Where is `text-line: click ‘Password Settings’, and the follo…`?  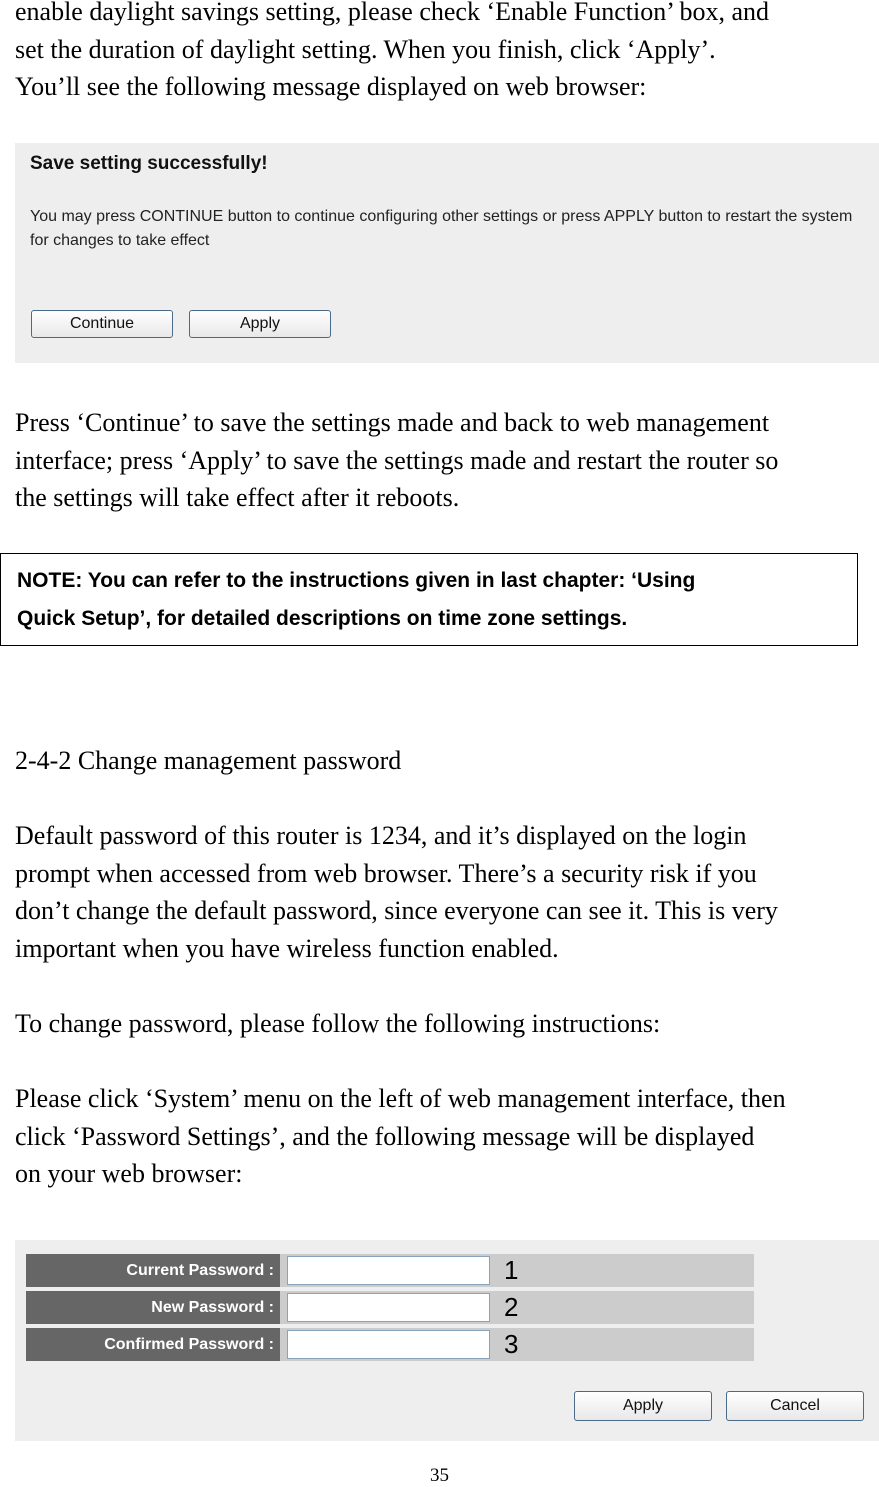 text-line: click ‘Password Settings’, and the follo… is located at coordinates (385, 1136).